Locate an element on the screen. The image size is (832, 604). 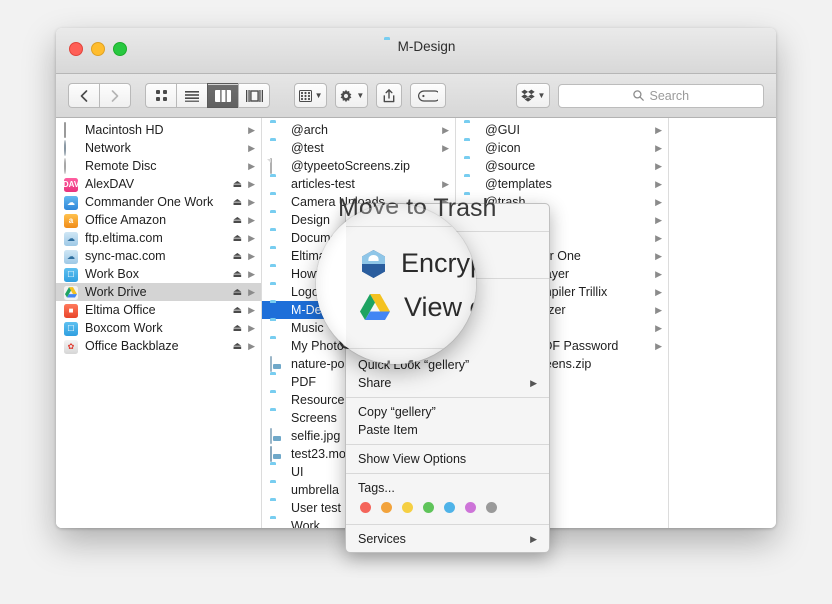
sidebar-item: Remote Disc ▶ is located at coordinates (158, 166).